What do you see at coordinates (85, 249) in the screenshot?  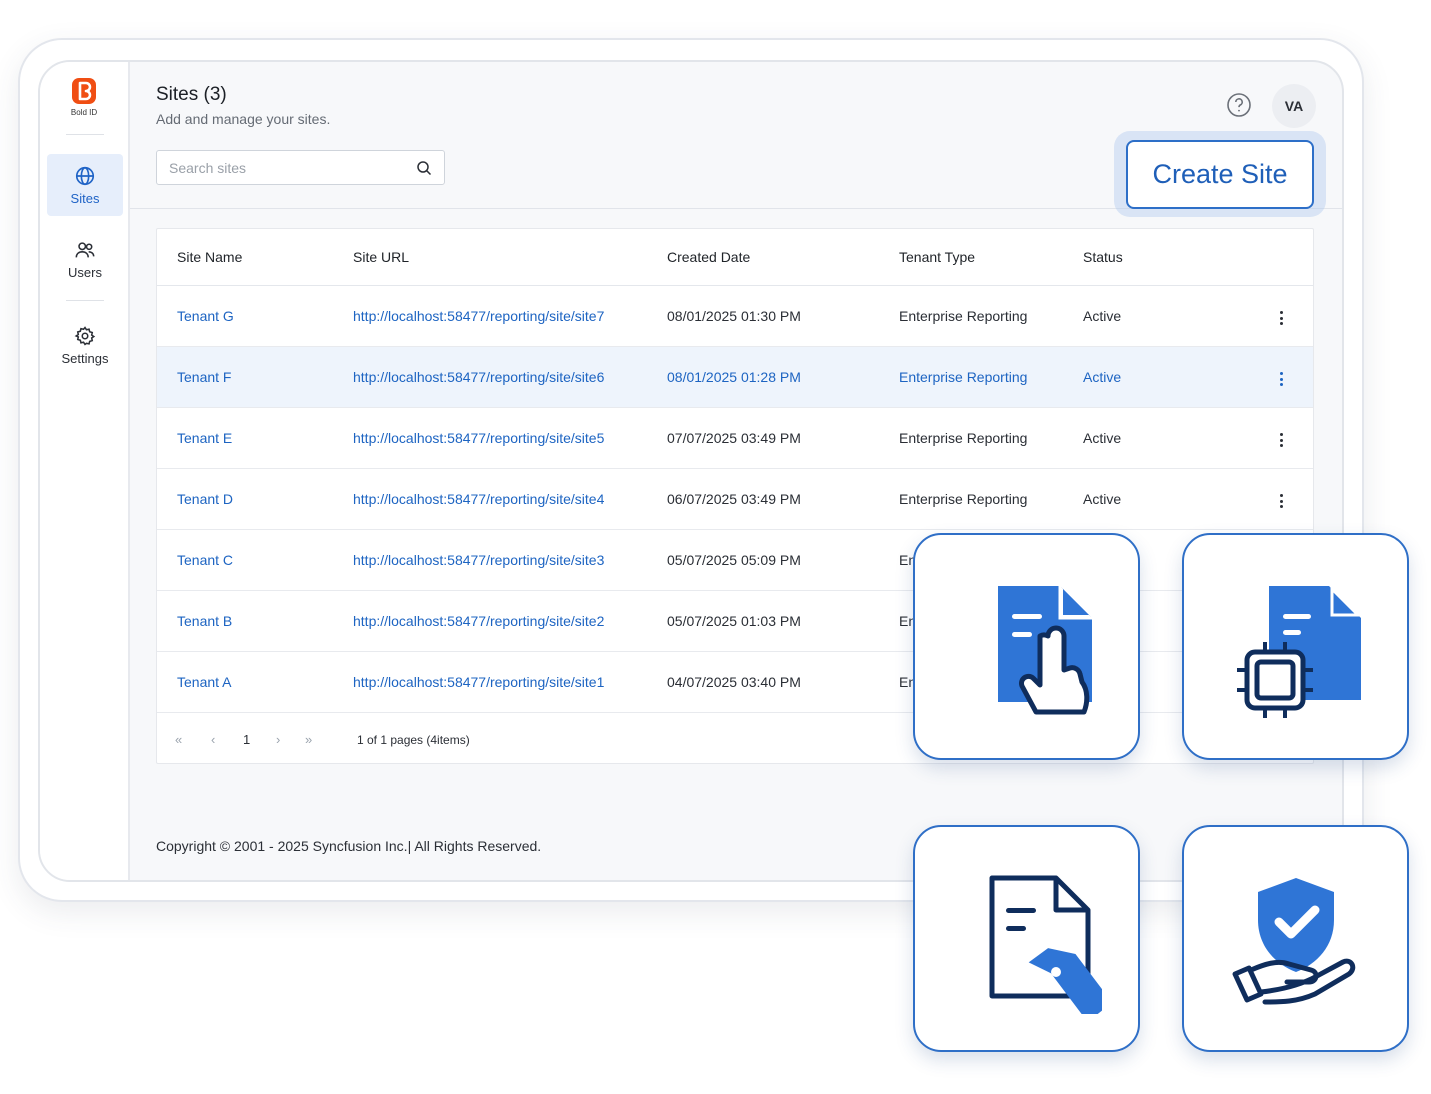 I see `users-icon` at bounding box center [85, 249].